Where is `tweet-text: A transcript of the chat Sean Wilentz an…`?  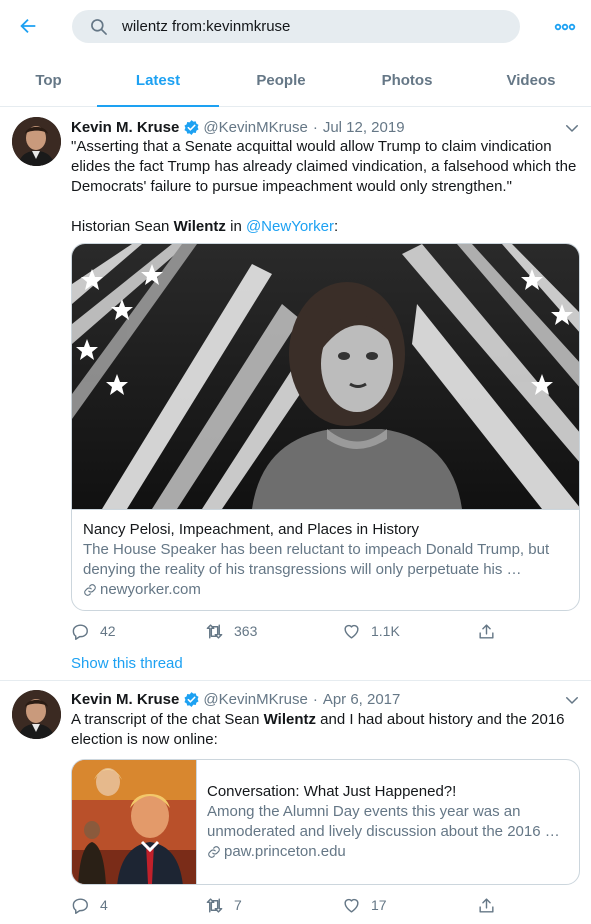
tweet-text: A transcript of the chat Sean Wilentz an… is located at coordinates (326, 730).